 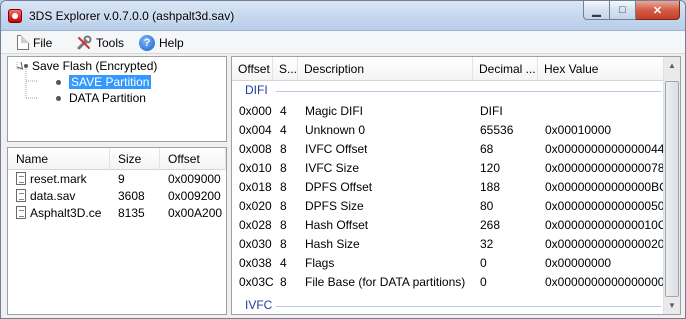 I want to click on table-row: 0x010 8 IVFC Size 120 0x0000000000000078, so click(x=448, y=168).